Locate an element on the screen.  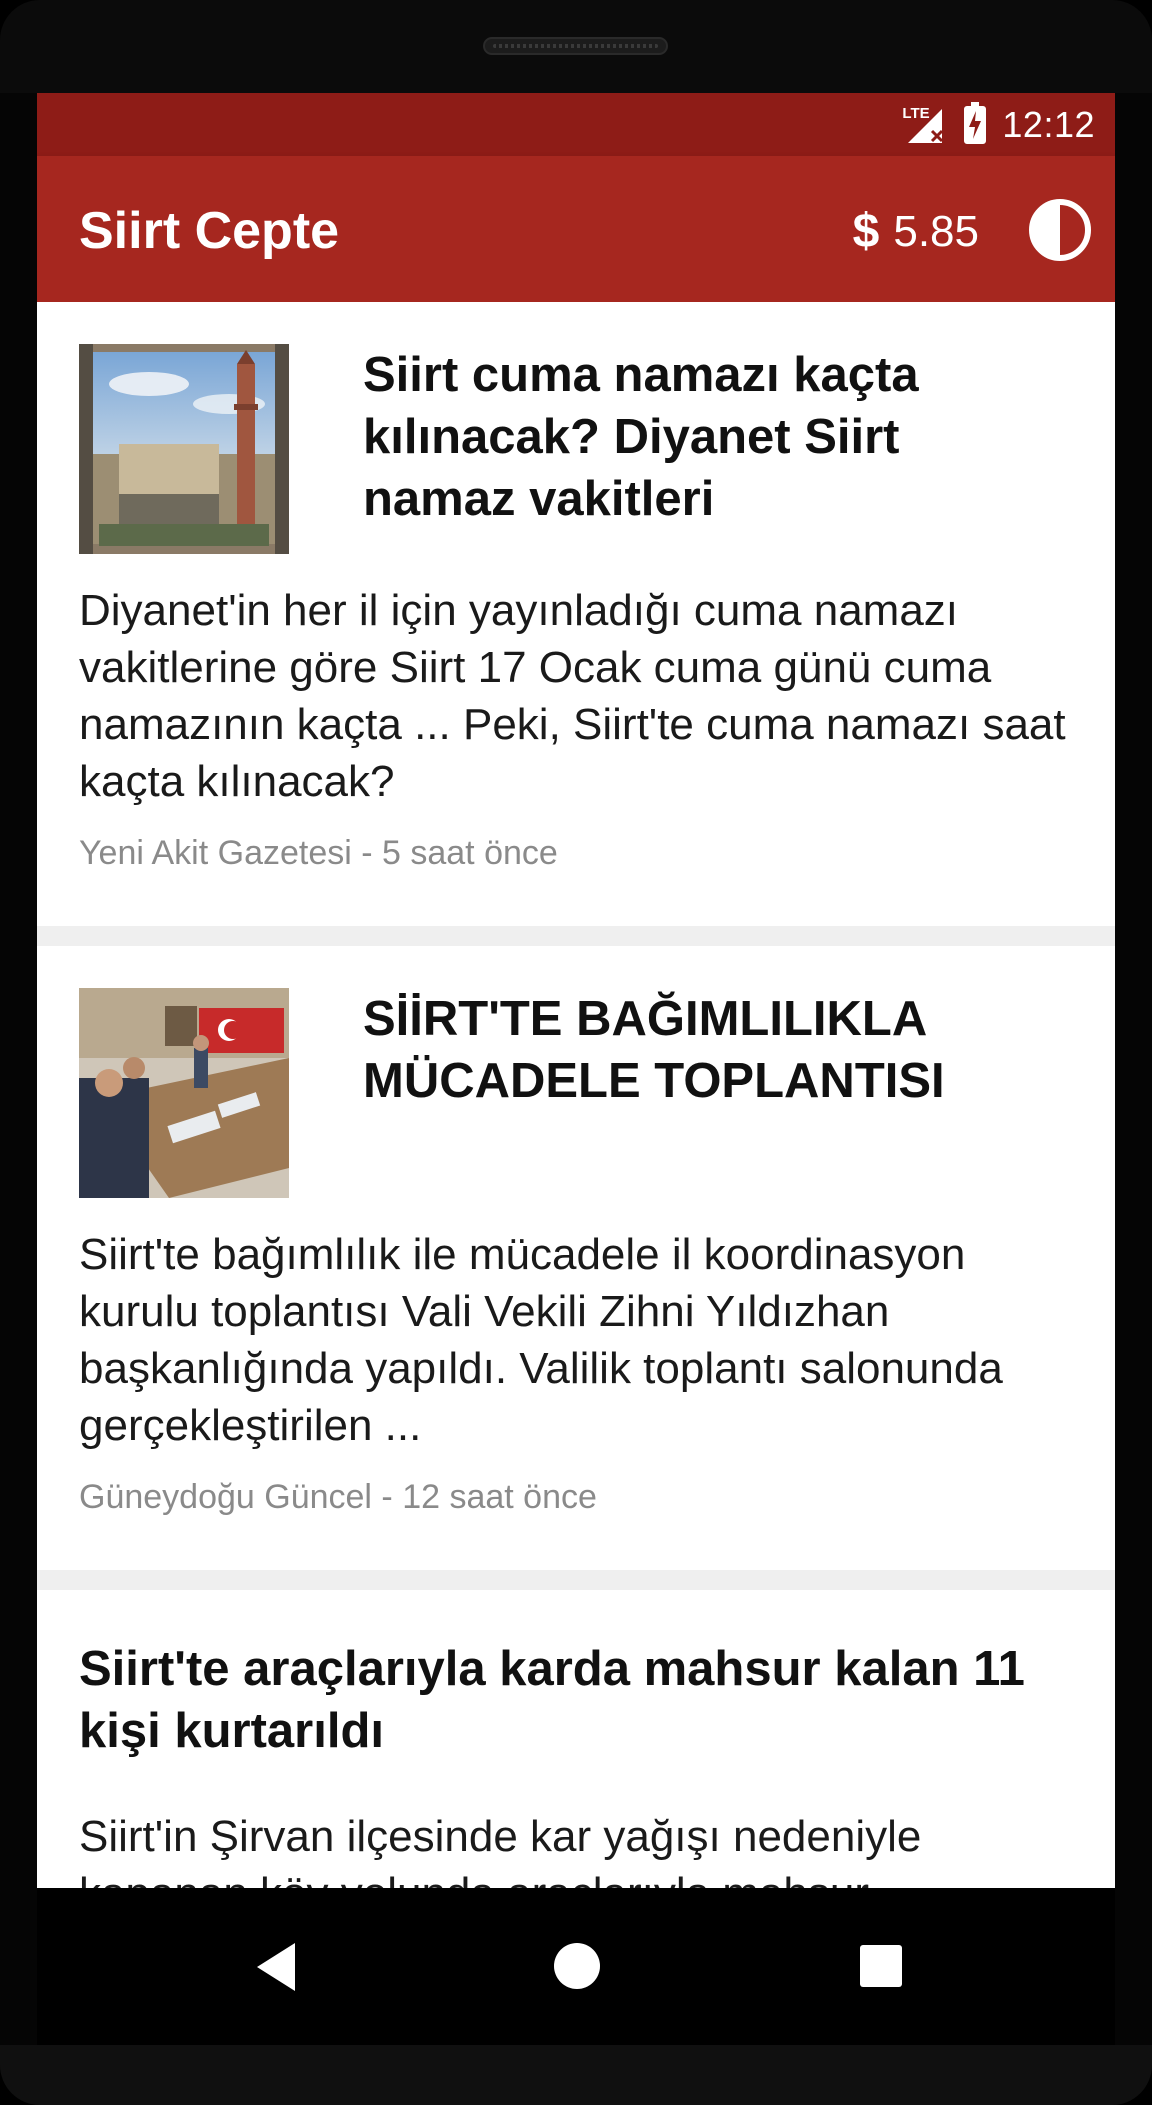
device-top-bezel is located at coordinates (576, 46).